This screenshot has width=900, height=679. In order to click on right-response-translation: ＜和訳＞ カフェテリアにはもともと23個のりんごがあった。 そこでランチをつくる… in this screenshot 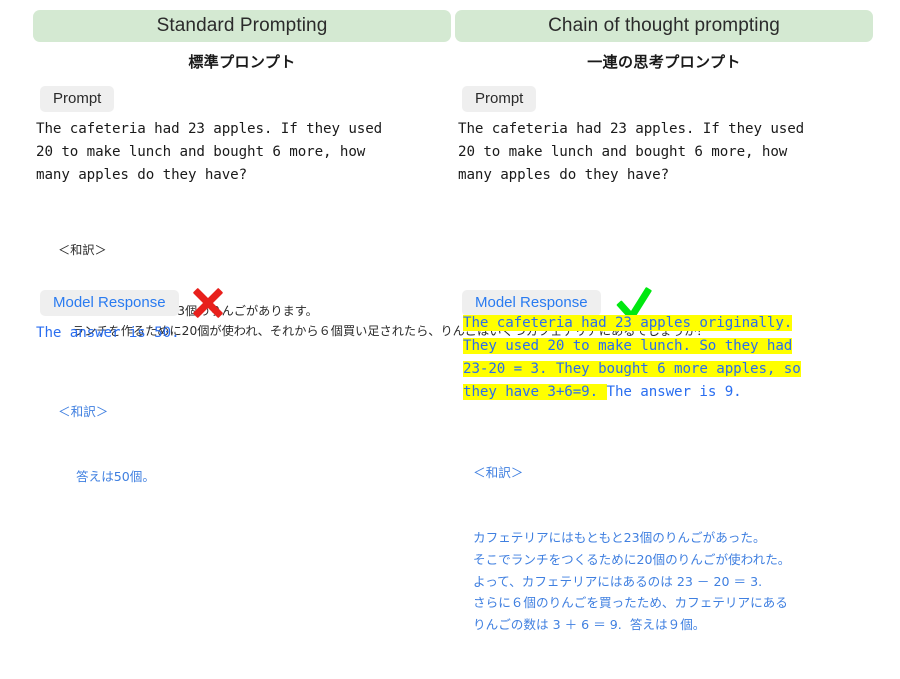, I will do `click(631, 549)`.